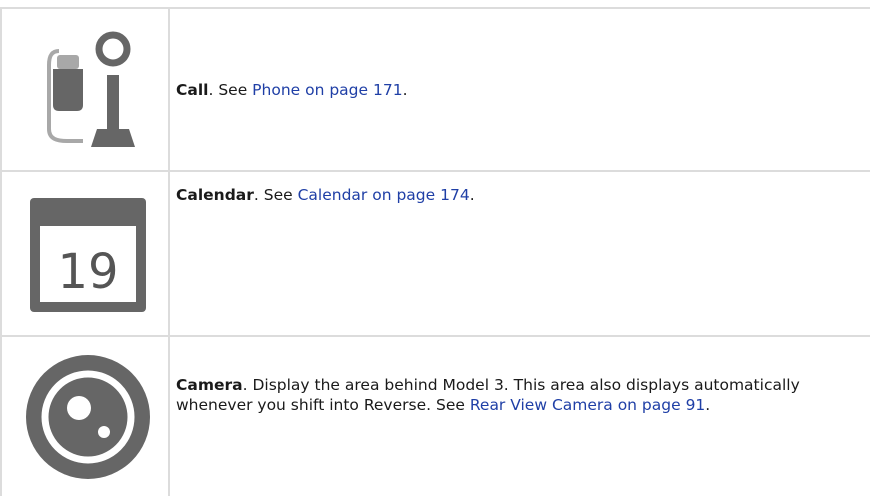  Describe the element at coordinates (88, 416) in the screenshot. I see `camera-icon` at that location.